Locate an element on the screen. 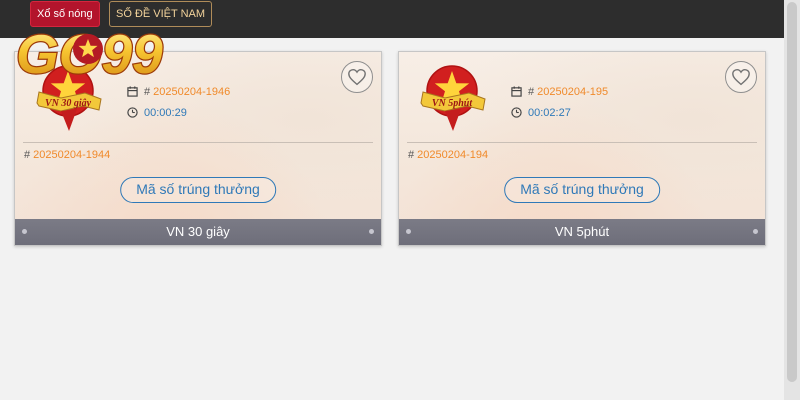 Image resolution: width=800 pixels, height=400 pixels. countdown-timer: 00:00:29 is located at coordinates (157, 113).